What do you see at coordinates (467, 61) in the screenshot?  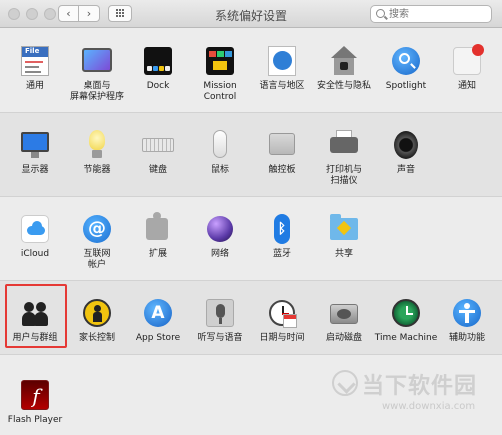 I see `notifications-icon` at bounding box center [467, 61].